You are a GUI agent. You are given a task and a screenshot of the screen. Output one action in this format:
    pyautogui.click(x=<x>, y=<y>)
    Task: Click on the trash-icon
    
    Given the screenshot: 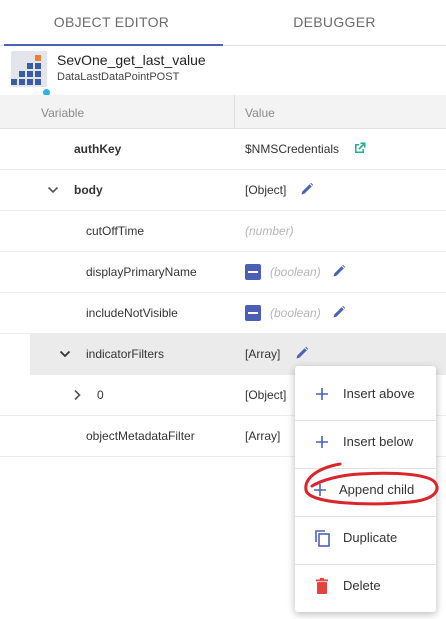 What is the action you would take?
    pyautogui.click(x=322, y=586)
    